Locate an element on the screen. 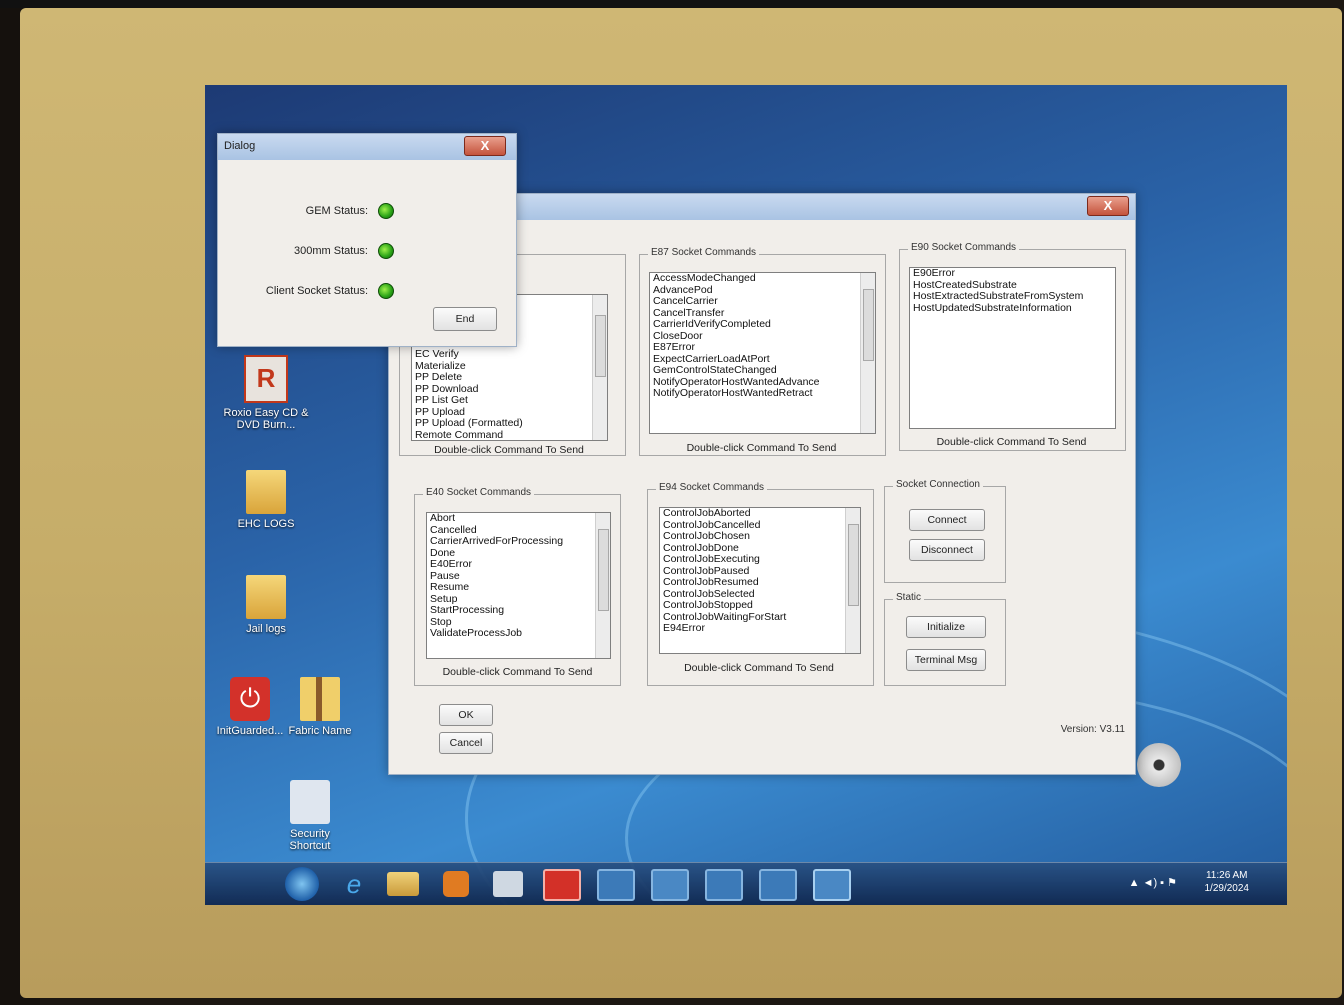 Image resolution: width=1344 pixels, height=1005 pixels. cancel-button: Cancel is located at coordinates (466, 743).